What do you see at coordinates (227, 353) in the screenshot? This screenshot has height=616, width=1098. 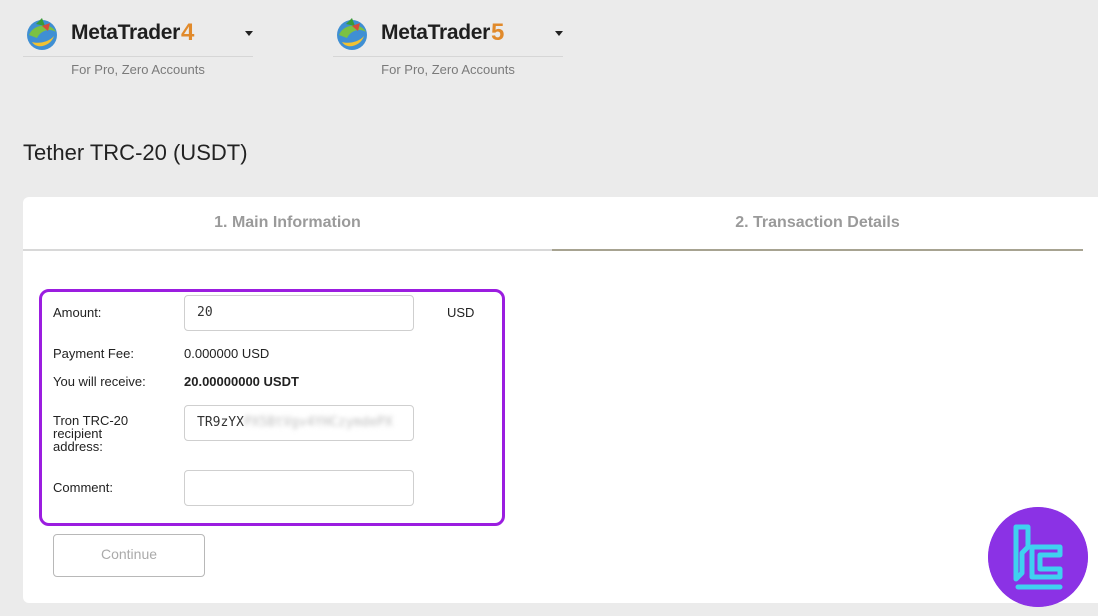 I see `payment-fee-value: 0.000000 USD` at bounding box center [227, 353].